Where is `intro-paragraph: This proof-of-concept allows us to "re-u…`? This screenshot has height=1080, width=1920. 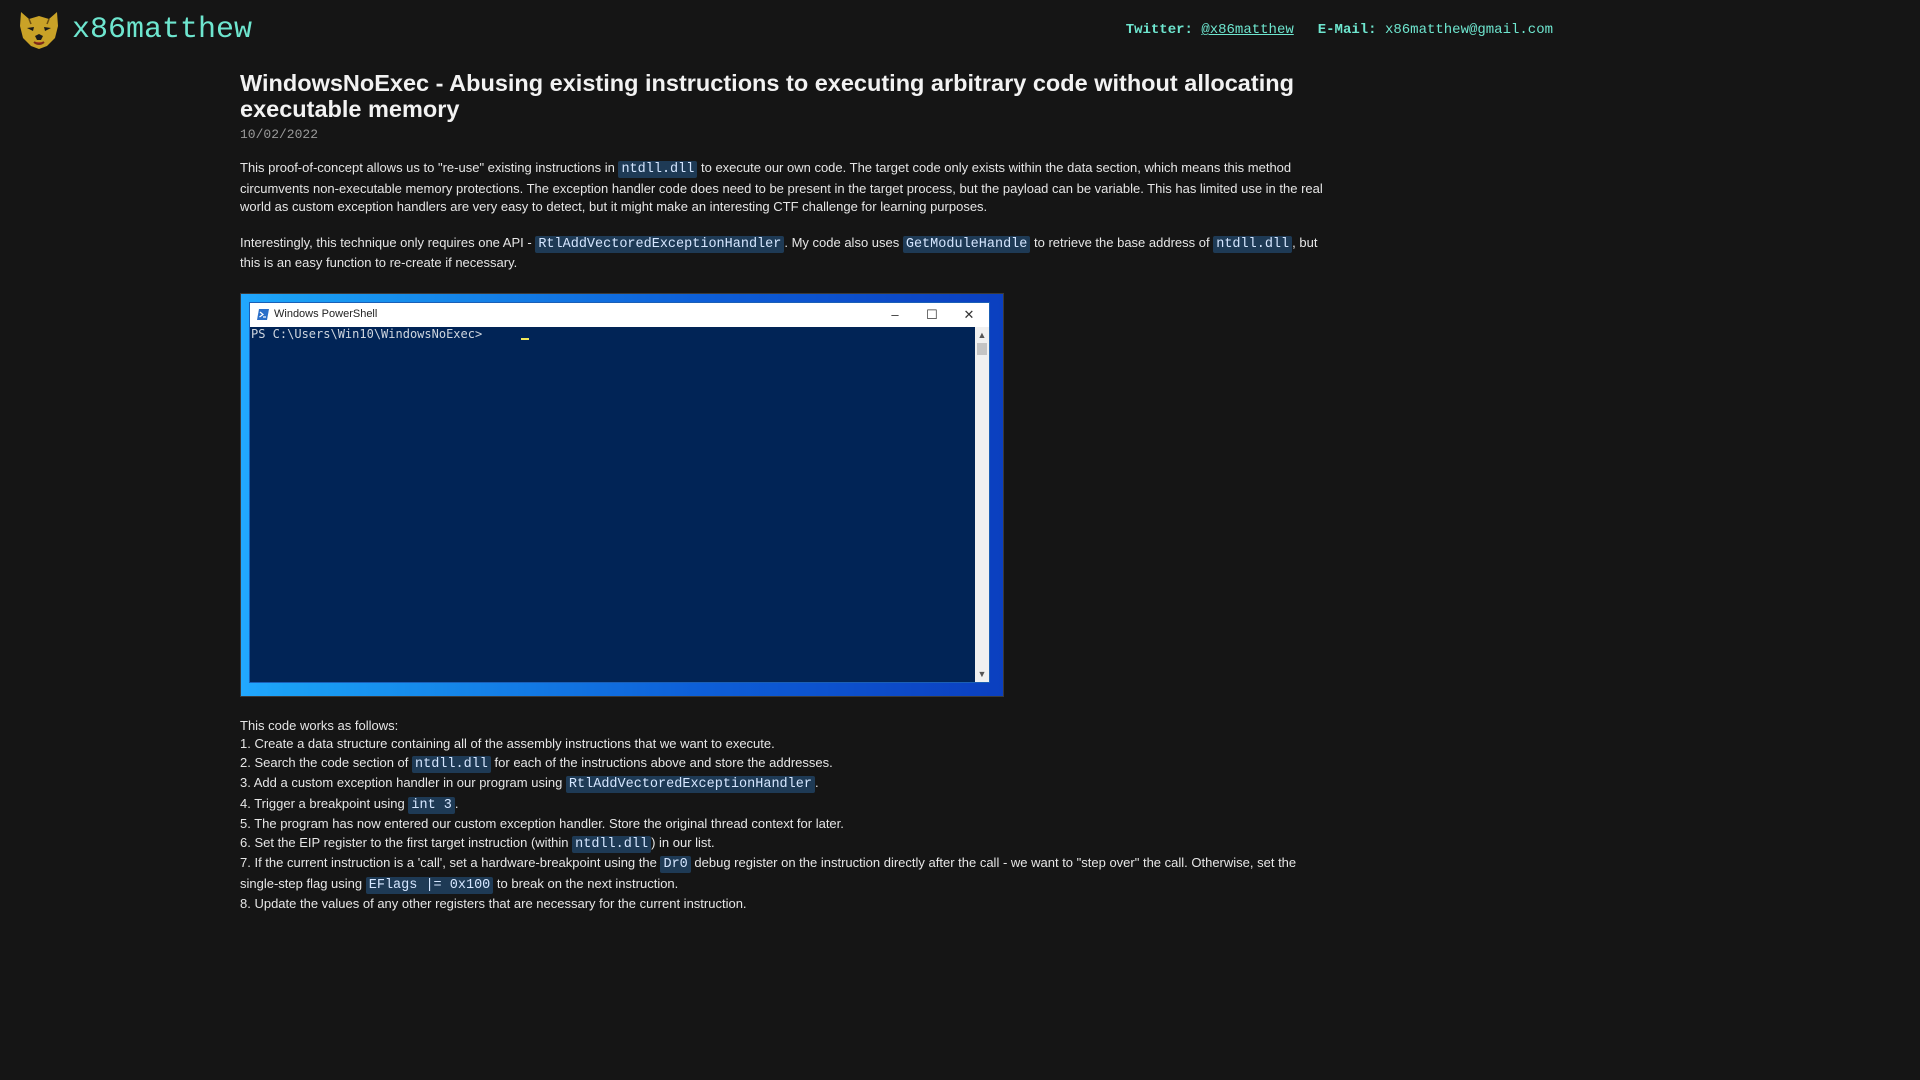
intro-paragraph: This proof-of-concept allows us to "re-u… is located at coordinates (782, 188).